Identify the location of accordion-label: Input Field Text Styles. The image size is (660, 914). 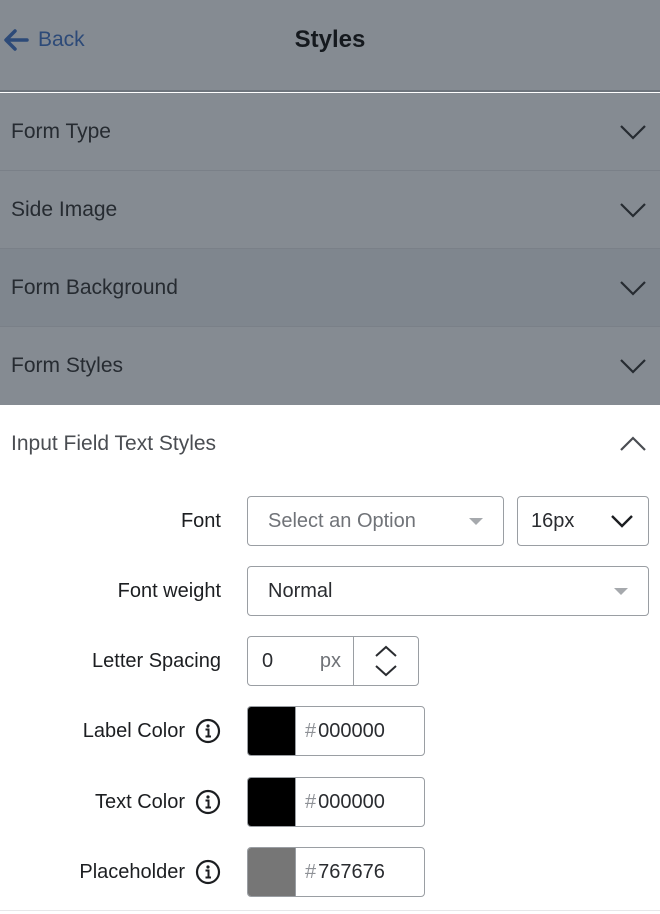
(114, 443).